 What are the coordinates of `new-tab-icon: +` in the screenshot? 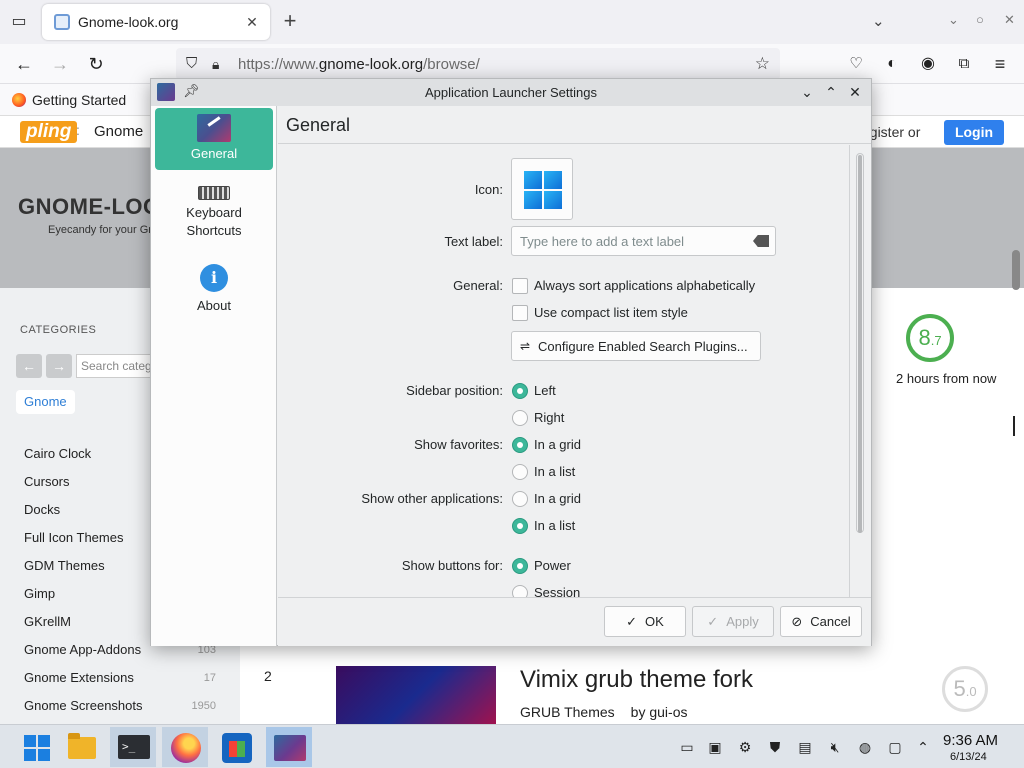 It's located at (290, 22).